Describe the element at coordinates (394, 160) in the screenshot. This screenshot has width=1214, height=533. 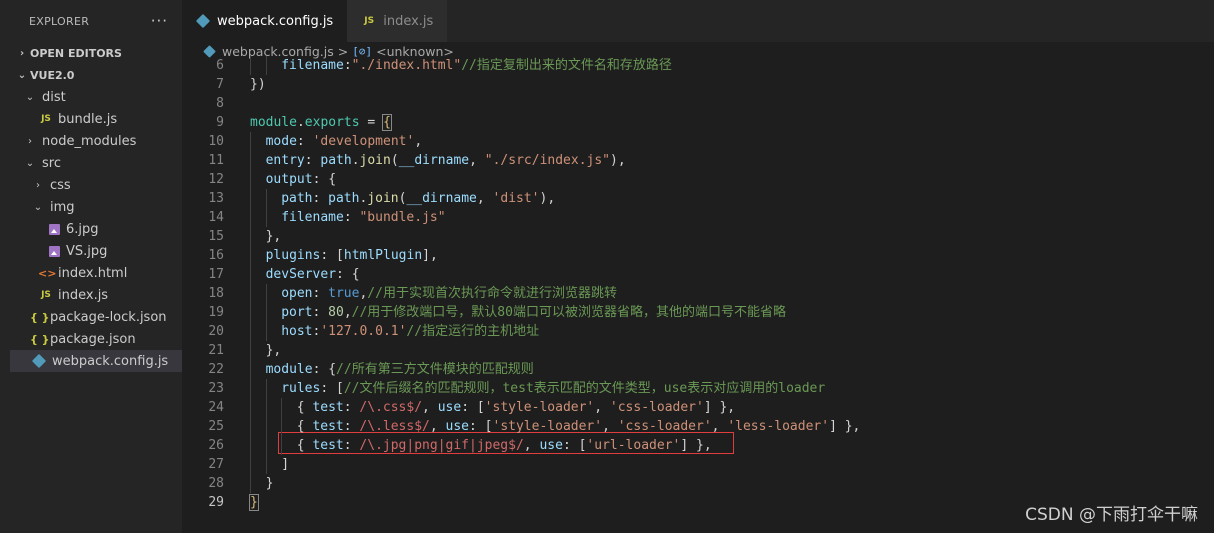
I see `code-token: (` at that location.